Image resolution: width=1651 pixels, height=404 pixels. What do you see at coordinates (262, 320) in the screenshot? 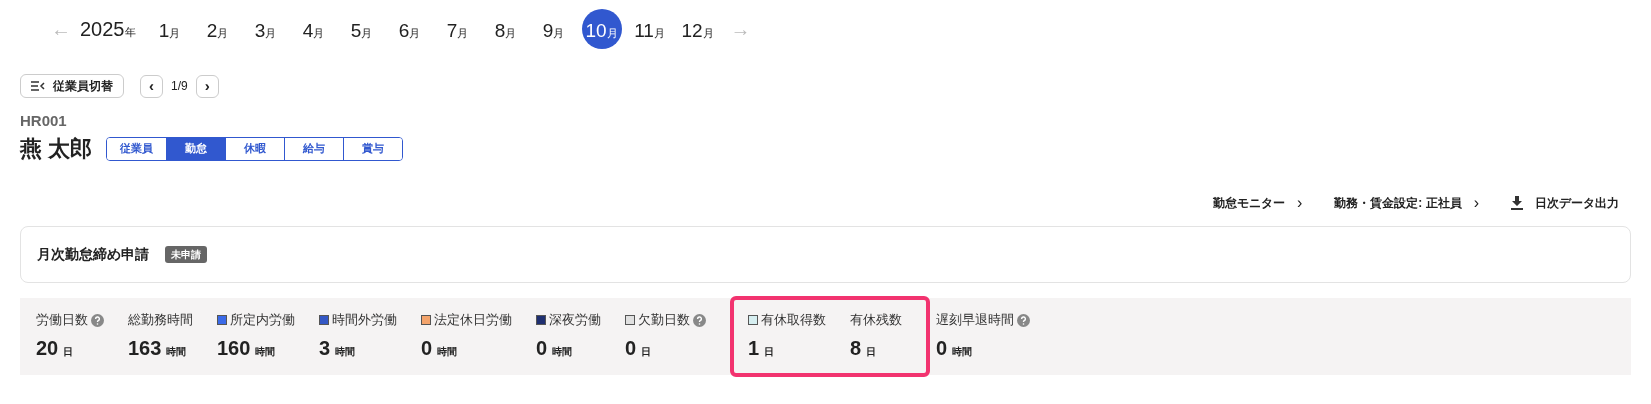
I see `stat-label: 所定内労働` at bounding box center [262, 320].